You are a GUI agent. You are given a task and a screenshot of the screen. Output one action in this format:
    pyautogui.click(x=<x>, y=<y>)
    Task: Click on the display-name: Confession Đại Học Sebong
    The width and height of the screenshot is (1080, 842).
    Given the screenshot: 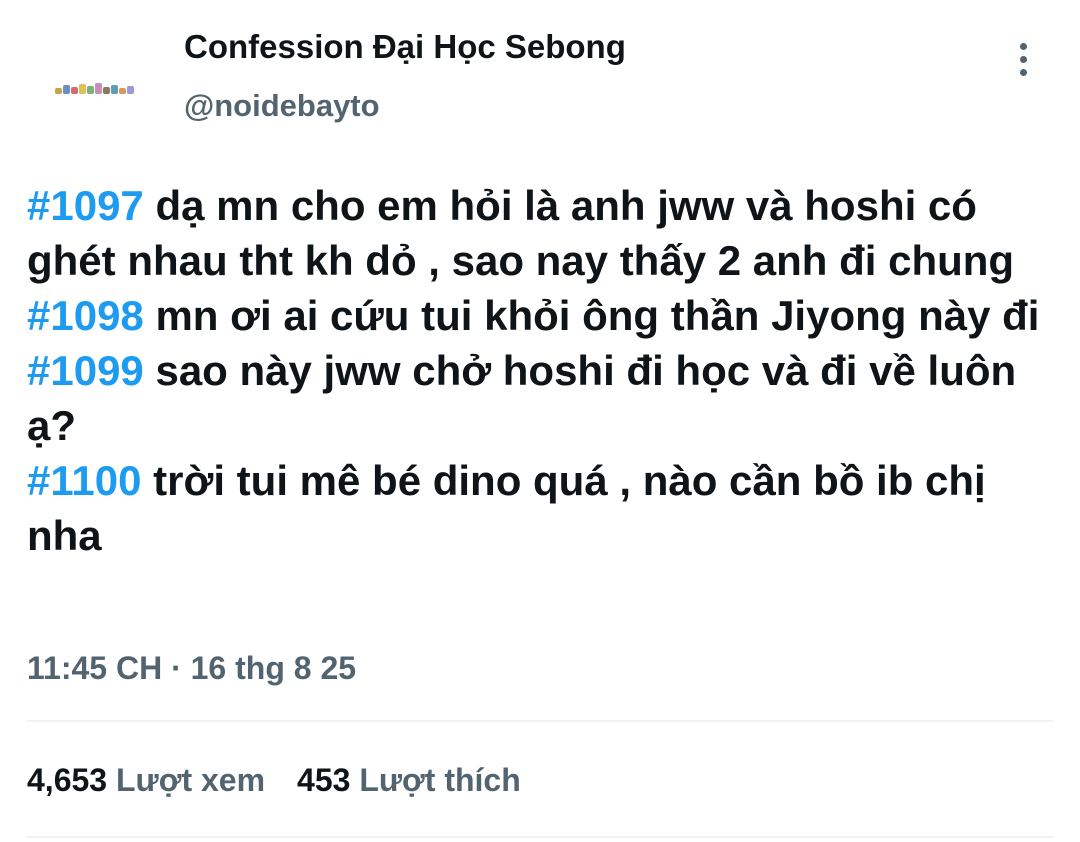 What is the action you would take?
    pyautogui.click(x=405, y=47)
    